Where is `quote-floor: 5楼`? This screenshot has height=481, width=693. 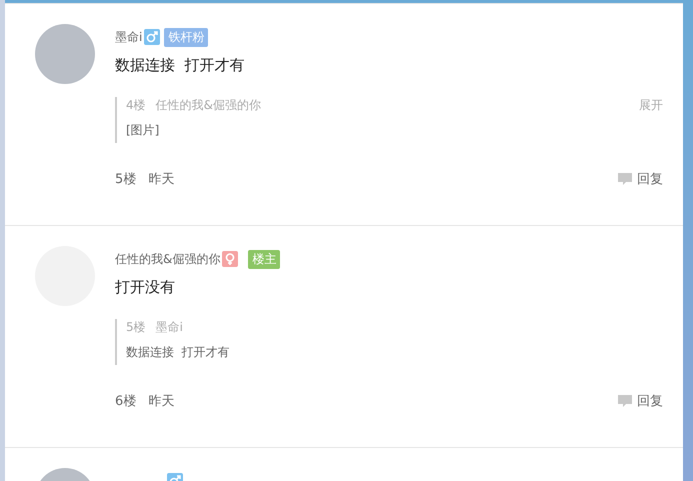
quote-floor: 5楼 is located at coordinates (136, 327).